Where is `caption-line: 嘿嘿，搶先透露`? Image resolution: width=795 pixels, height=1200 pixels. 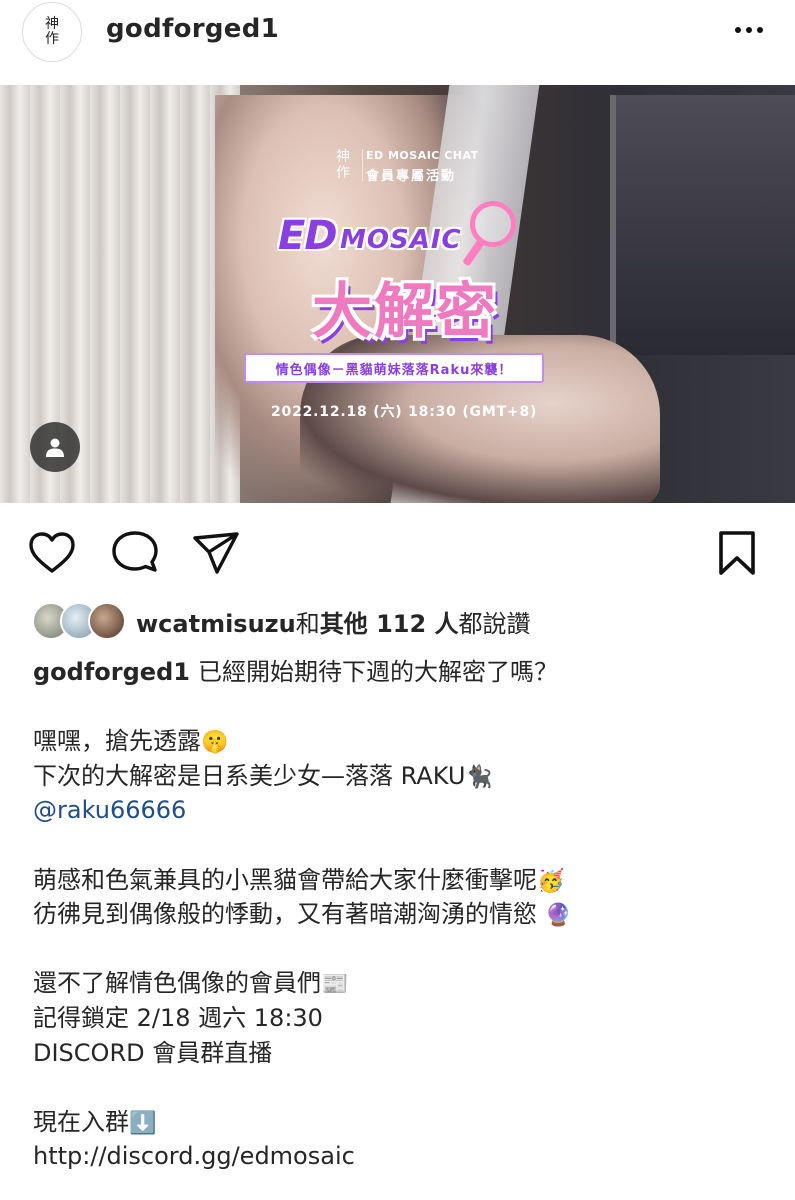 caption-line: 嘿嘿，搶先透露 is located at coordinates (117, 741).